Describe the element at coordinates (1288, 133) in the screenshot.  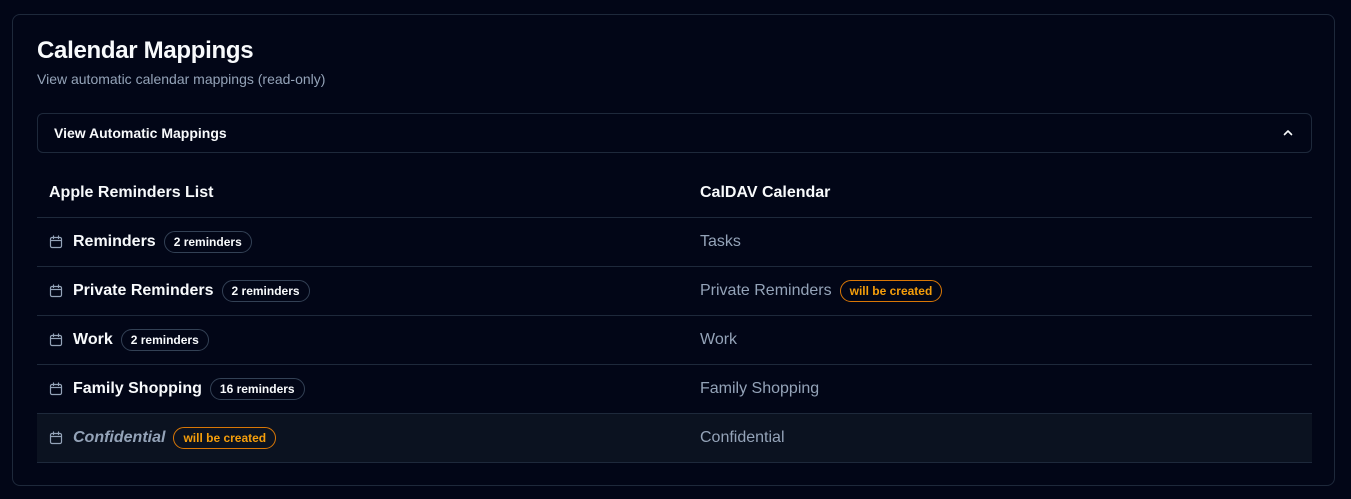
I see `chevron-up-icon` at that location.